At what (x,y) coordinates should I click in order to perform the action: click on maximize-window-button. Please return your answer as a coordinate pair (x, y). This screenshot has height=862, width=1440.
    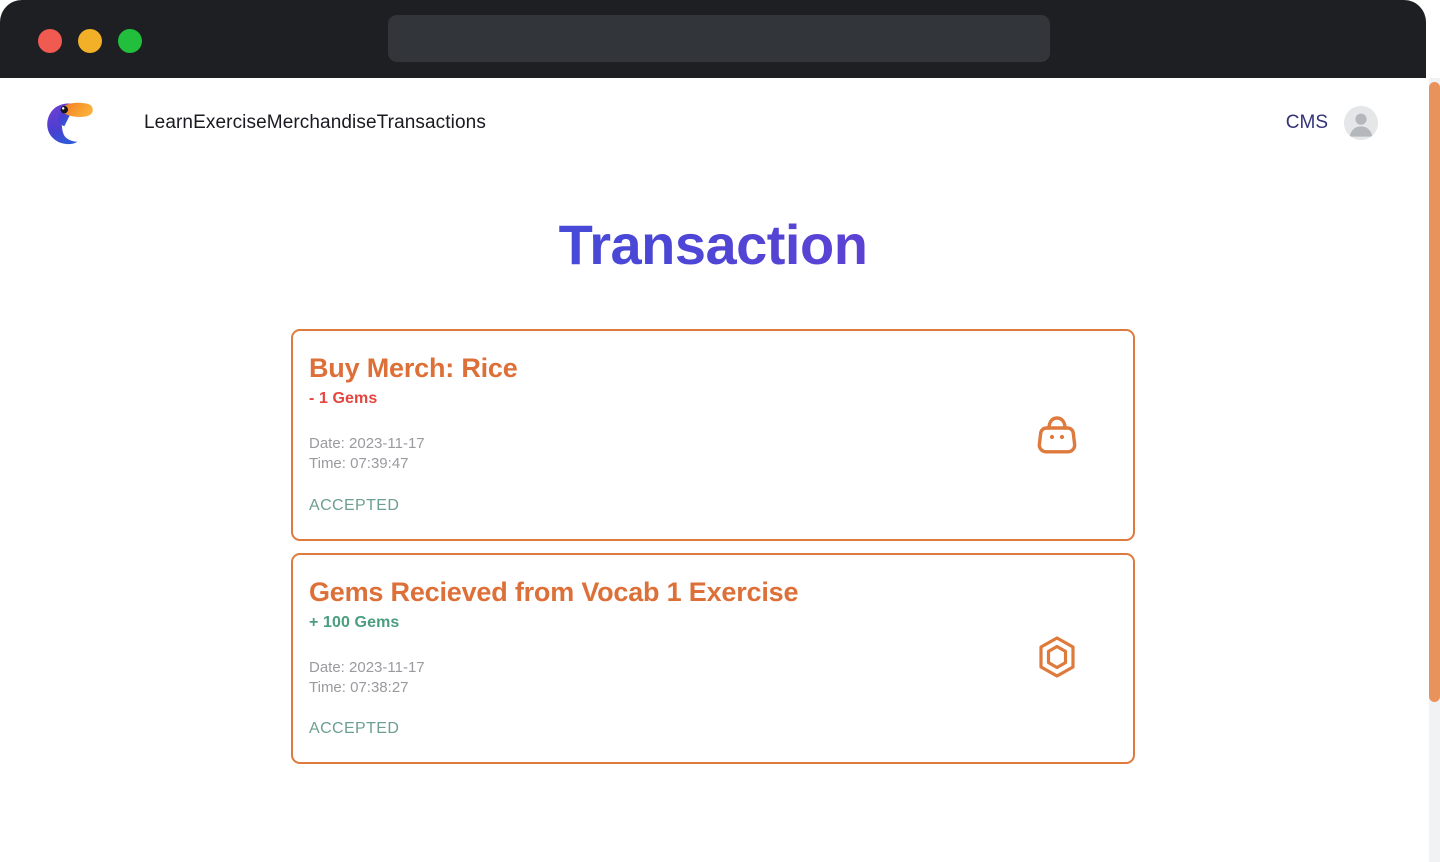
    Looking at the image, I should click on (130, 41).